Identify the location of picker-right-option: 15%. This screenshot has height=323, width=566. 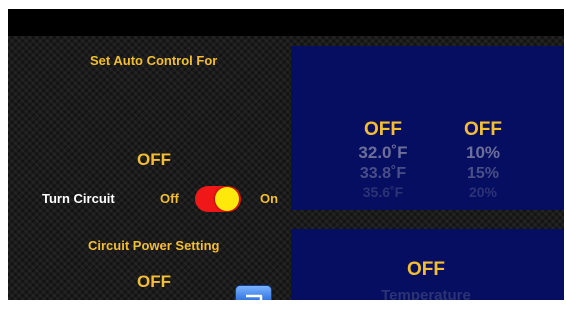
(483, 173).